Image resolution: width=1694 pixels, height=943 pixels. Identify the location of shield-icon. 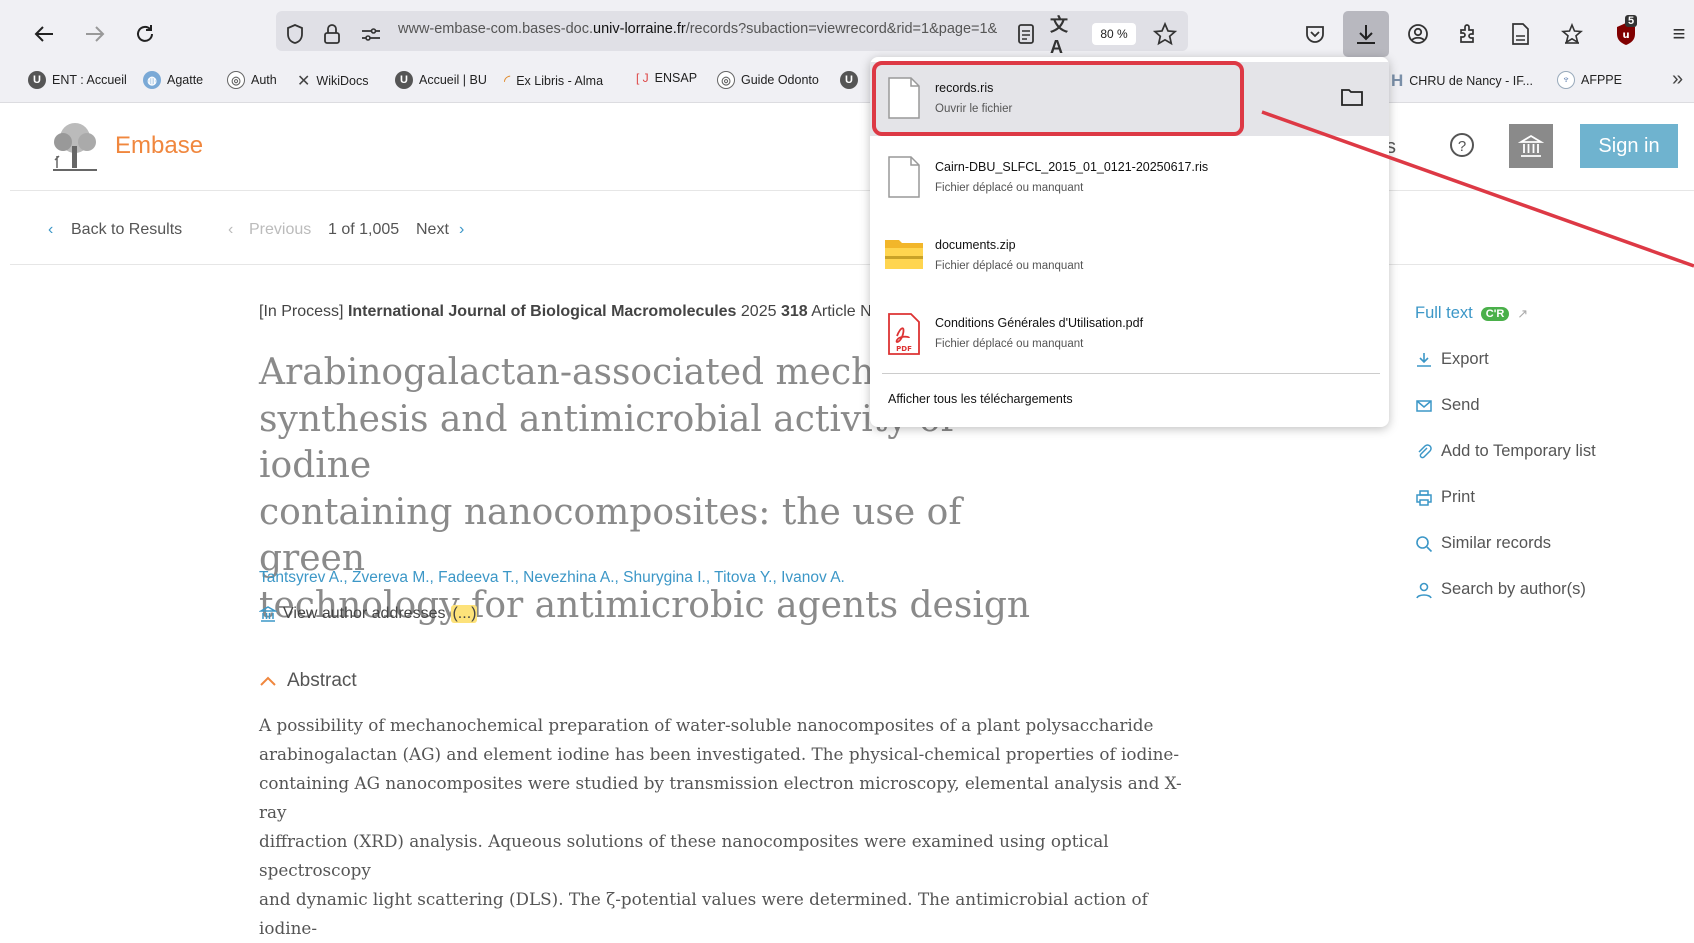
(295, 34).